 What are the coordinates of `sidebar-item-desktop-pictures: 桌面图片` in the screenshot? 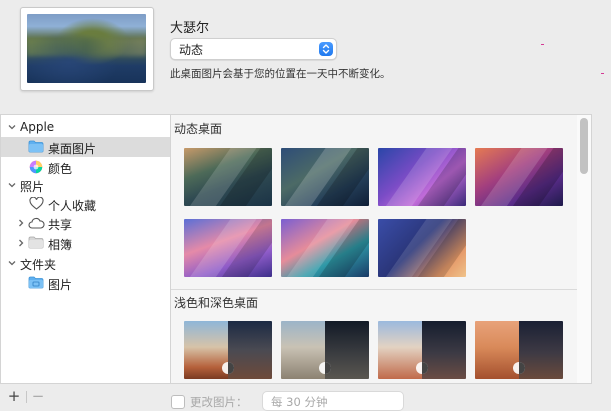 It's located at (85, 147).